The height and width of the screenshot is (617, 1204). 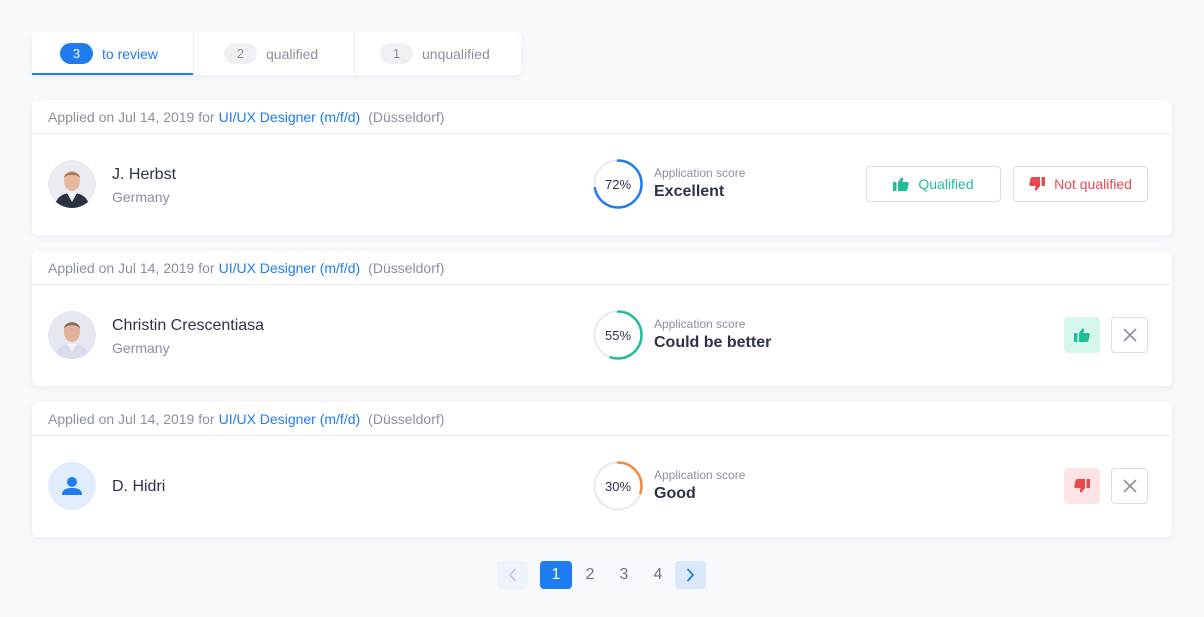 I want to click on tab-qualified: 2 qualified, so click(x=273, y=53).